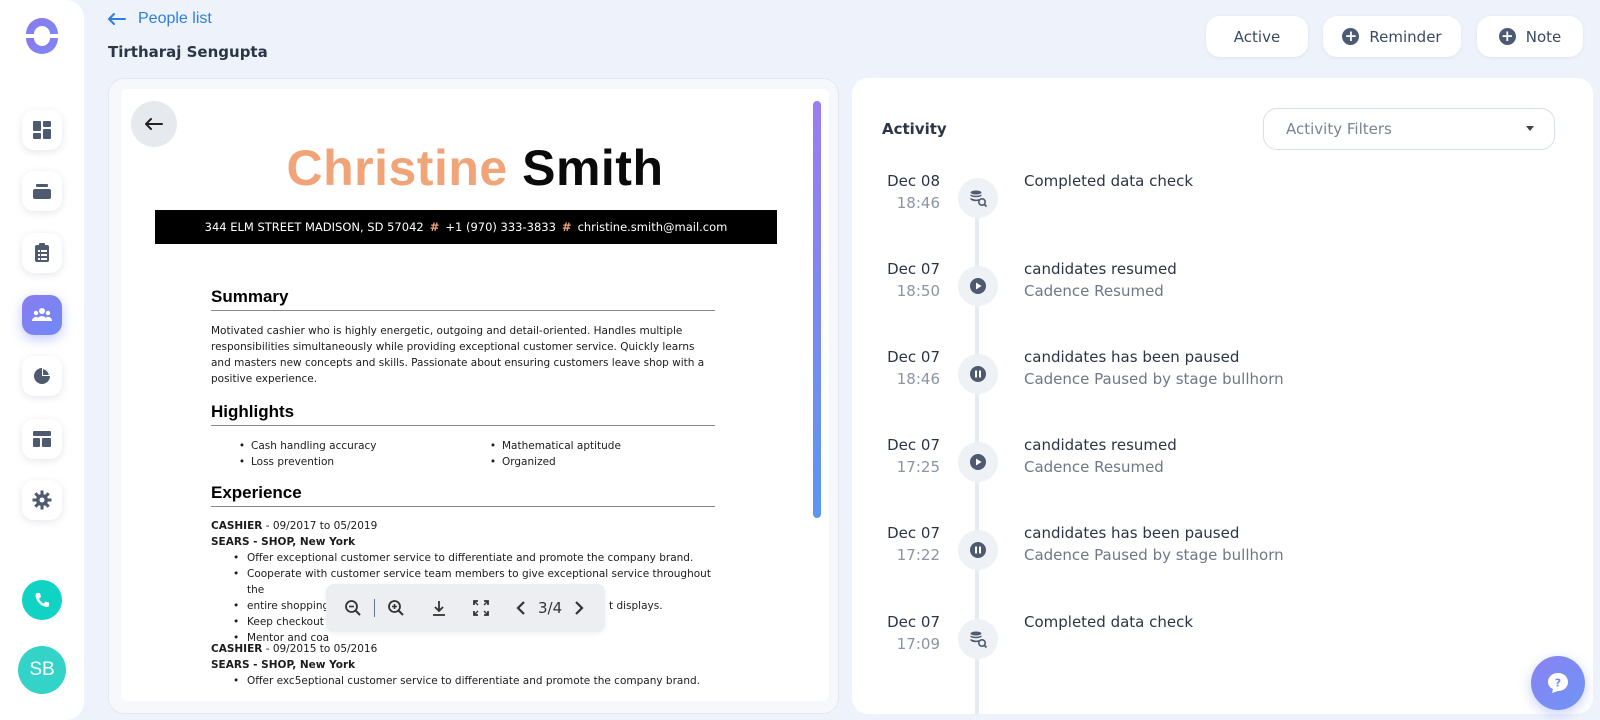 This screenshot has height=720, width=1600. What do you see at coordinates (552, 462) in the screenshot?
I see `list-item: Organized` at bounding box center [552, 462].